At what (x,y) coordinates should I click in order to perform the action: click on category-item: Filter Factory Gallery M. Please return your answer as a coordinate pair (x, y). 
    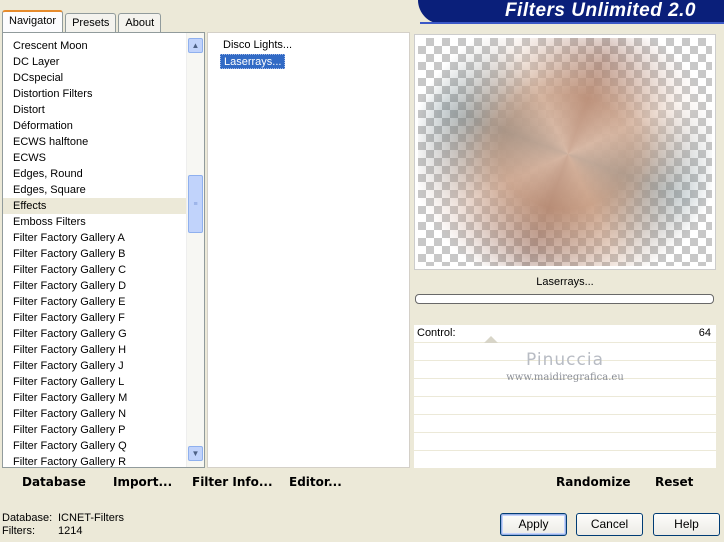
    Looking at the image, I should click on (95, 398).